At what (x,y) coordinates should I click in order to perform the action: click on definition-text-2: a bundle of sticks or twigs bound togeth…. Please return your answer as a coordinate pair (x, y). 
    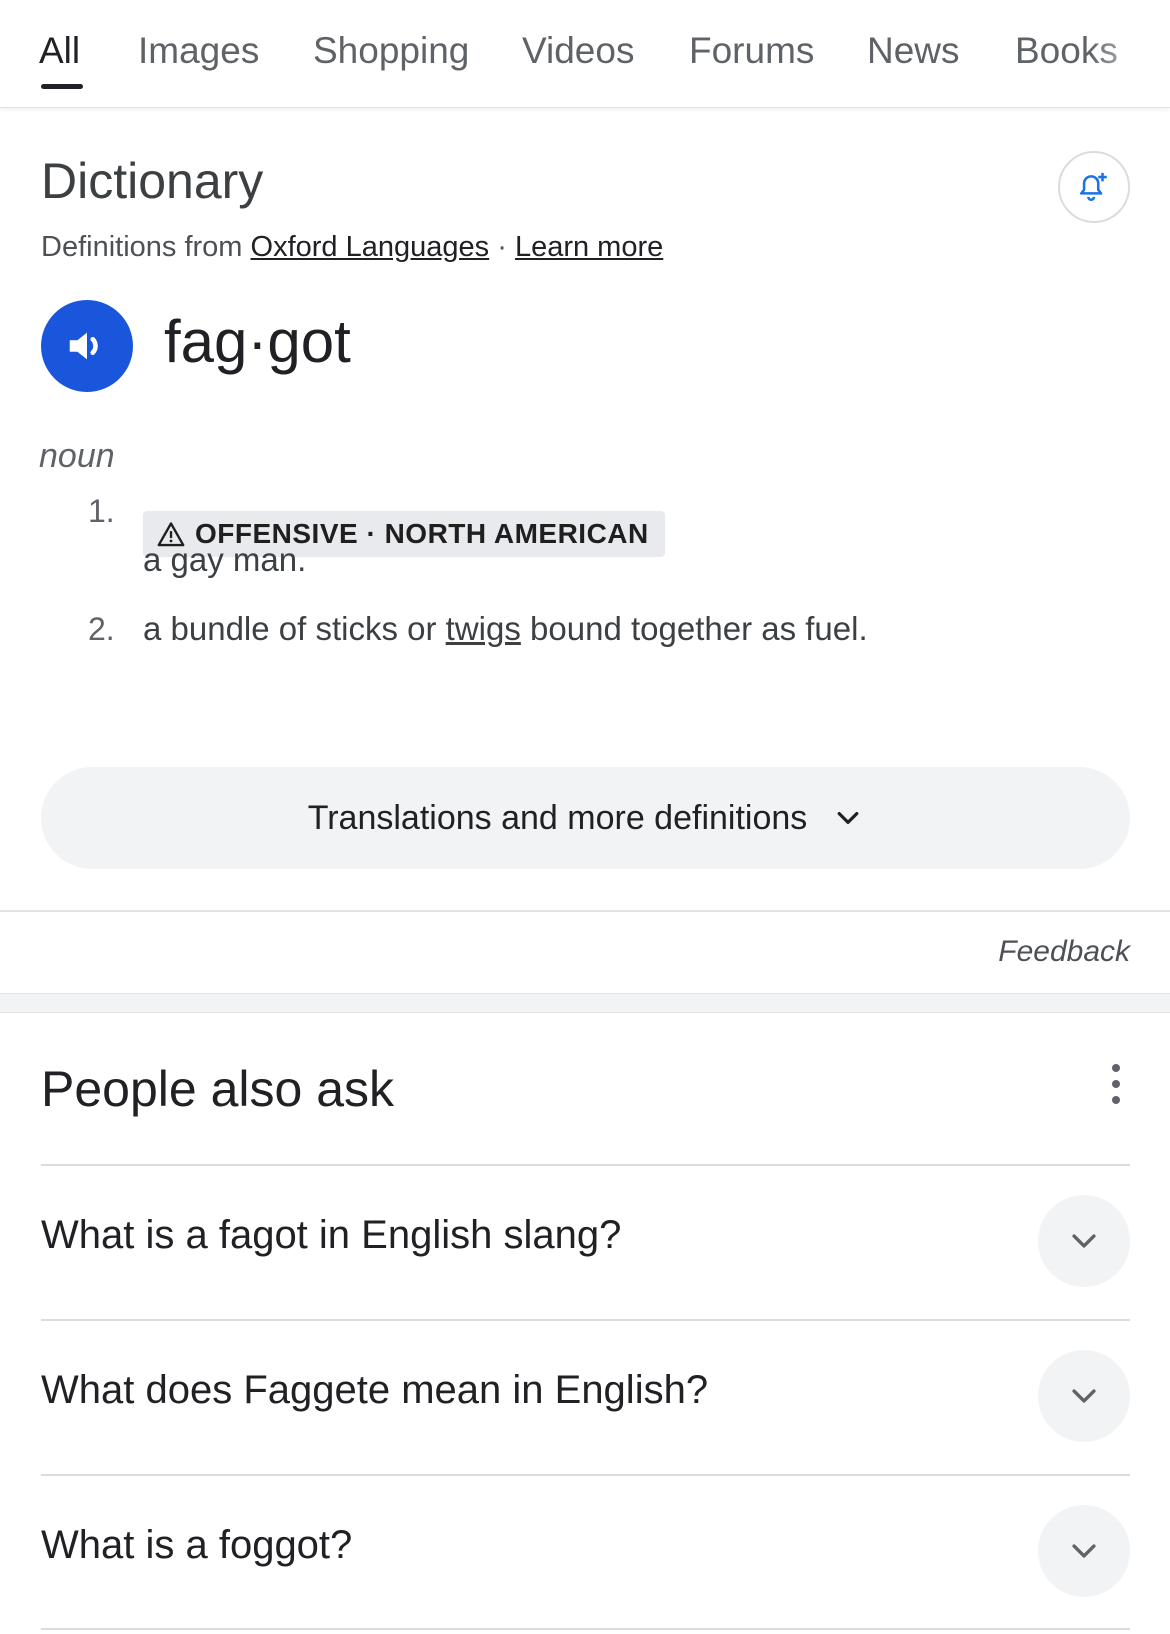
    Looking at the image, I should click on (505, 629).